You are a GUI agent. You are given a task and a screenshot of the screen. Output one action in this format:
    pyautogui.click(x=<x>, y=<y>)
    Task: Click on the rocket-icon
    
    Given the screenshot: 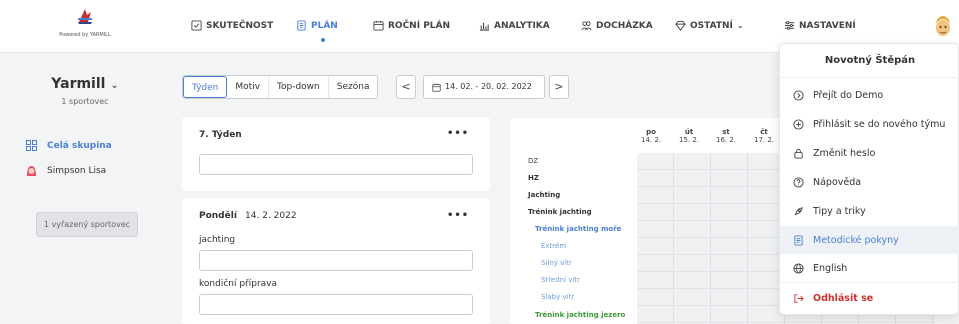 What is the action you would take?
    pyautogui.click(x=798, y=210)
    